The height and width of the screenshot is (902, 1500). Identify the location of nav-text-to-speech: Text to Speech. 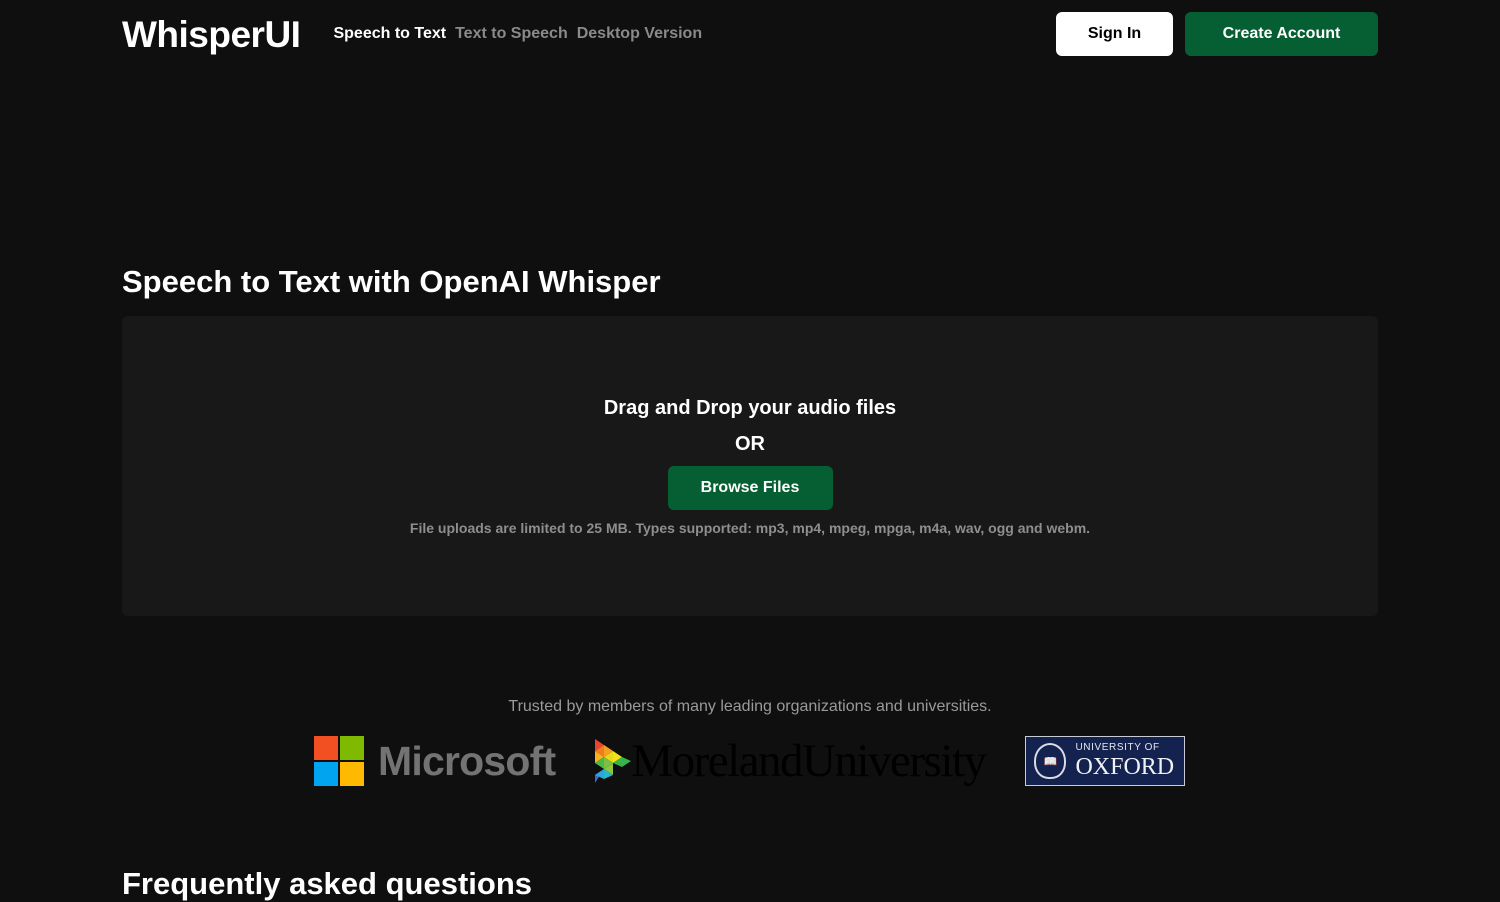
(511, 34).